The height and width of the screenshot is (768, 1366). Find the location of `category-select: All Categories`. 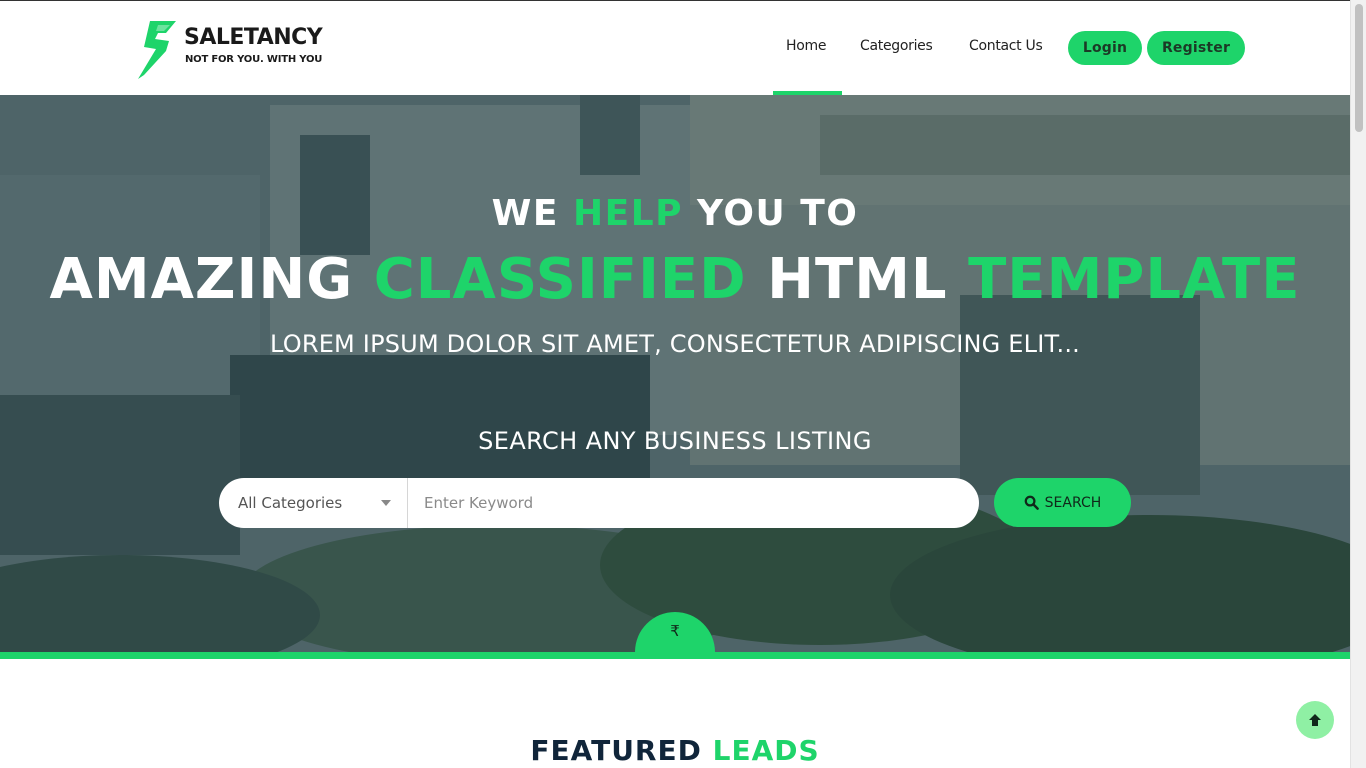

category-select: All Categories is located at coordinates (313, 503).